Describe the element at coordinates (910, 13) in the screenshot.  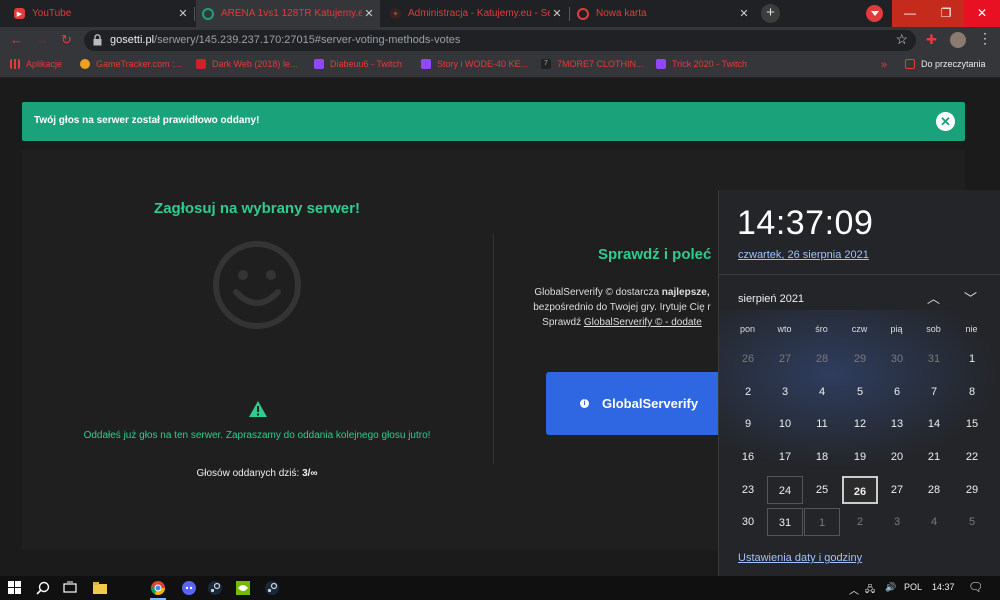
I see `minimize-button: —` at that location.